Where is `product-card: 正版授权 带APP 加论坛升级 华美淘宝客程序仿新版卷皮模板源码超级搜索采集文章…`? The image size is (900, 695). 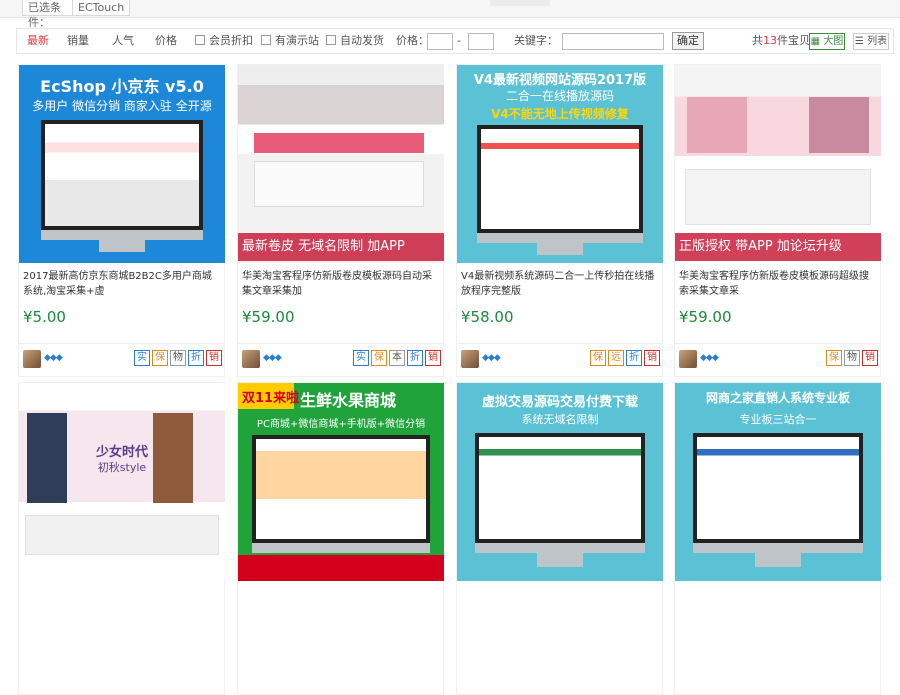 product-card: 正版授权 带APP 加论坛升级 华美淘宝客程序仿新版卷皮模板源码超级搜索采集文章… is located at coordinates (777, 220).